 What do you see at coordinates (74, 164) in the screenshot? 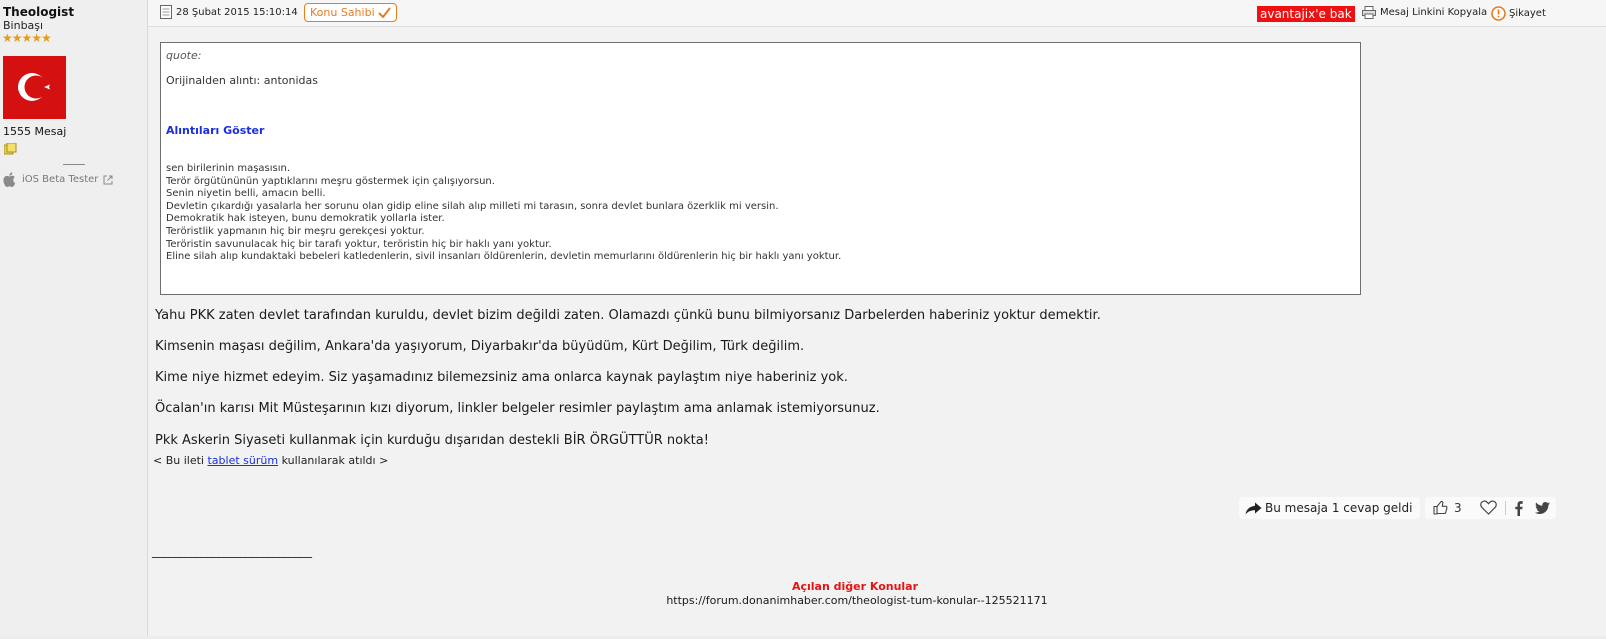
I see `divider` at bounding box center [74, 164].